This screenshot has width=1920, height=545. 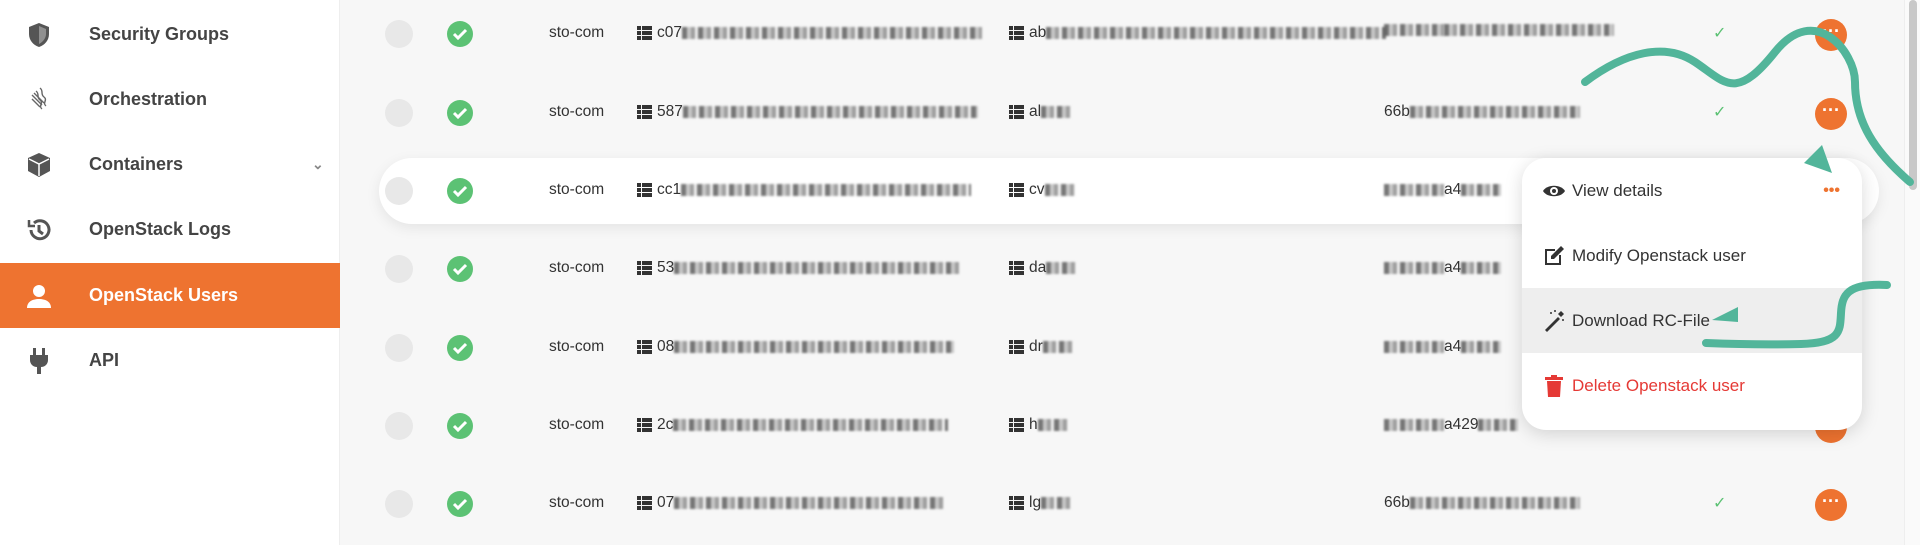 I want to click on sidebar-item-orchestration: Orchestration, so click(x=170, y=99).